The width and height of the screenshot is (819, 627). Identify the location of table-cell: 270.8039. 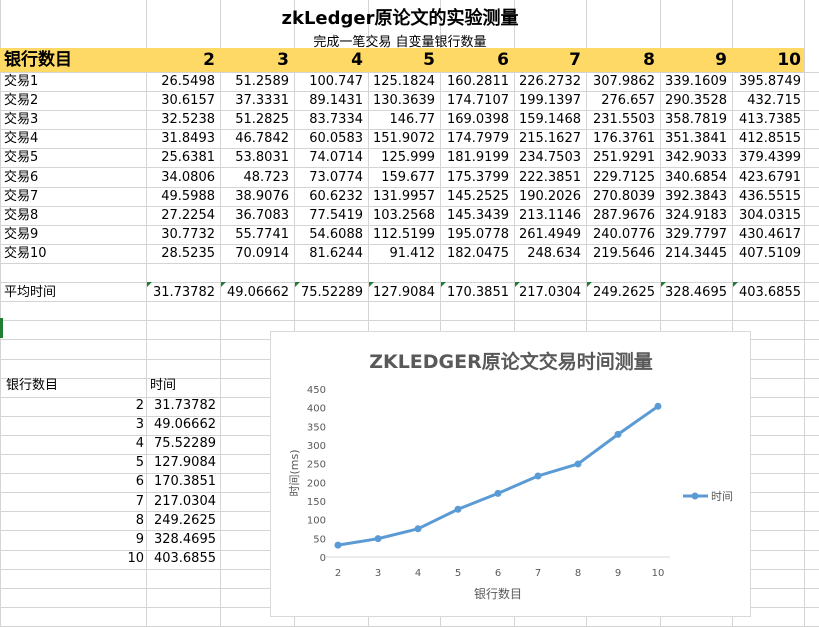
(619, 196).